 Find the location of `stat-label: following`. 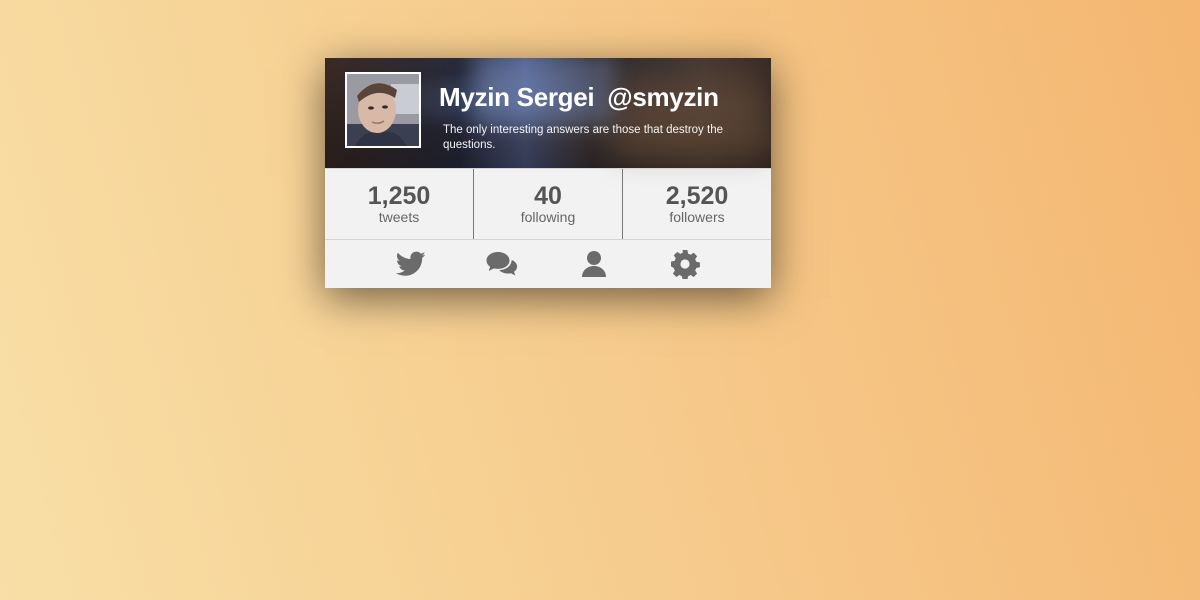

stat-label: following is located at coordinates (548, 217).